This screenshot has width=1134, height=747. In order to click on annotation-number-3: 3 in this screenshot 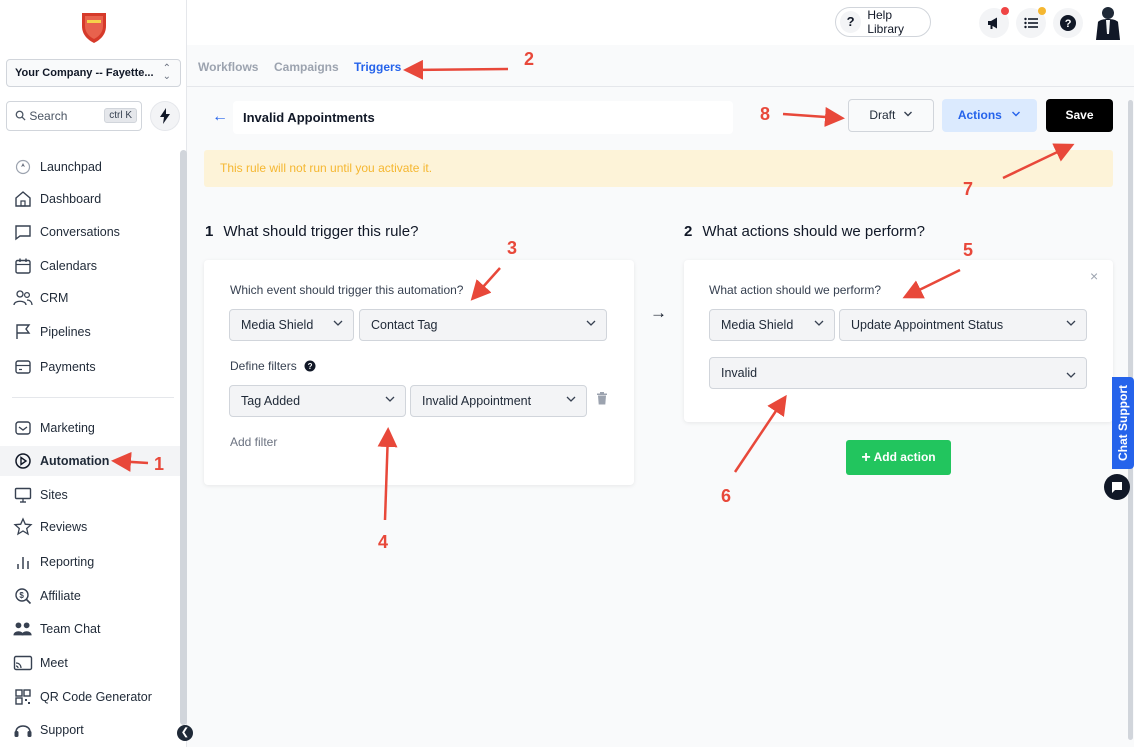, I will do `click(512, 248)`.